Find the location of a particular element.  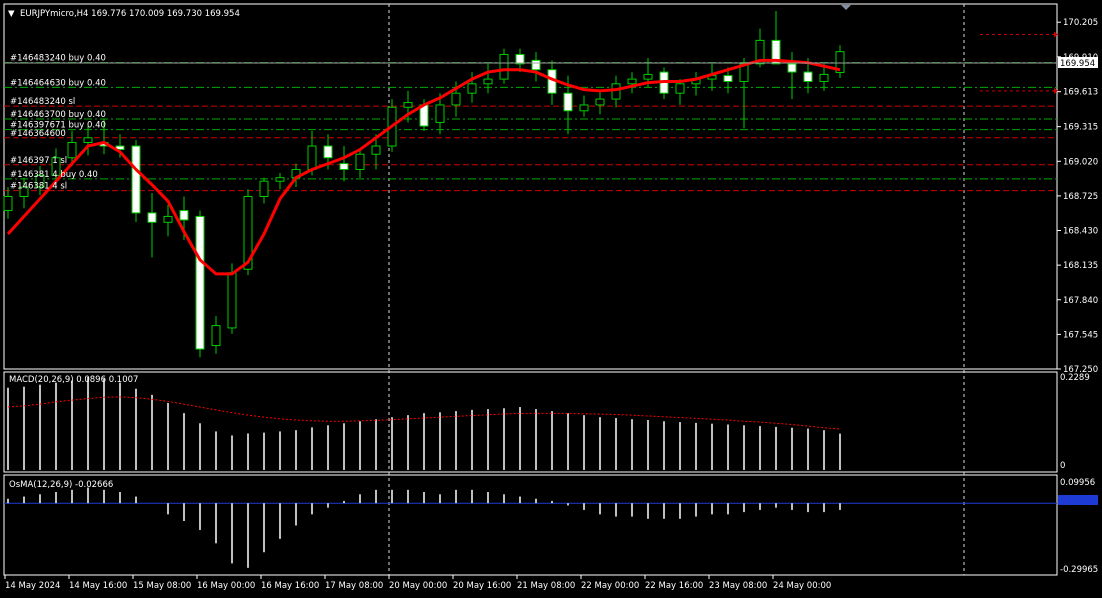

time-tick-label: 15 May 08:00 is located at coordinates (162, 586).